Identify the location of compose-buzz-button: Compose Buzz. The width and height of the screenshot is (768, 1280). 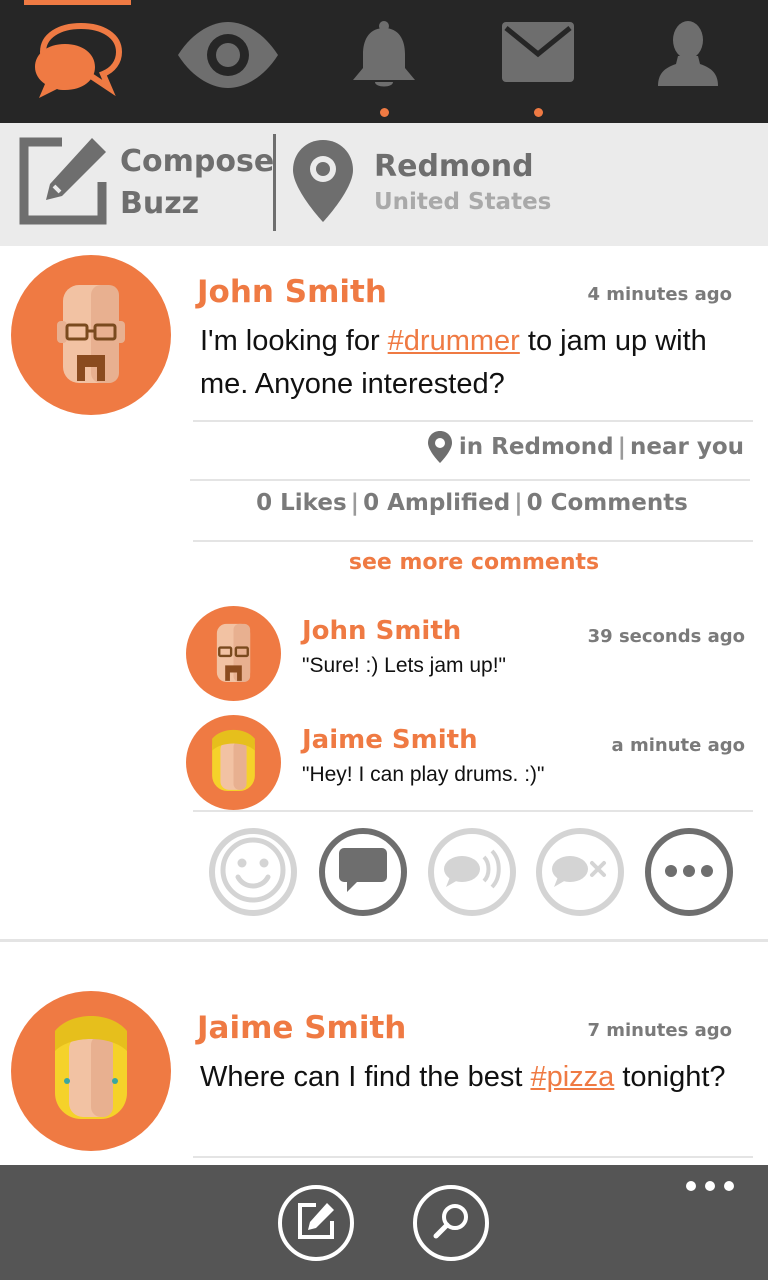
(146, 182).